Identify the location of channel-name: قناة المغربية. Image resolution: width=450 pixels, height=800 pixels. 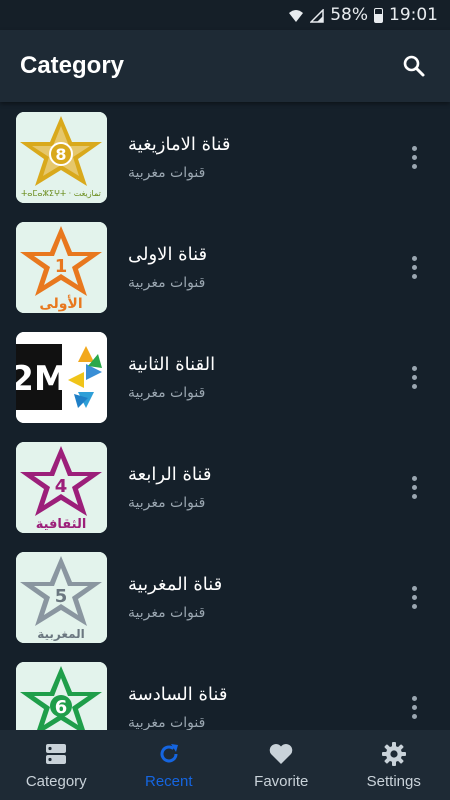
(175, 584).